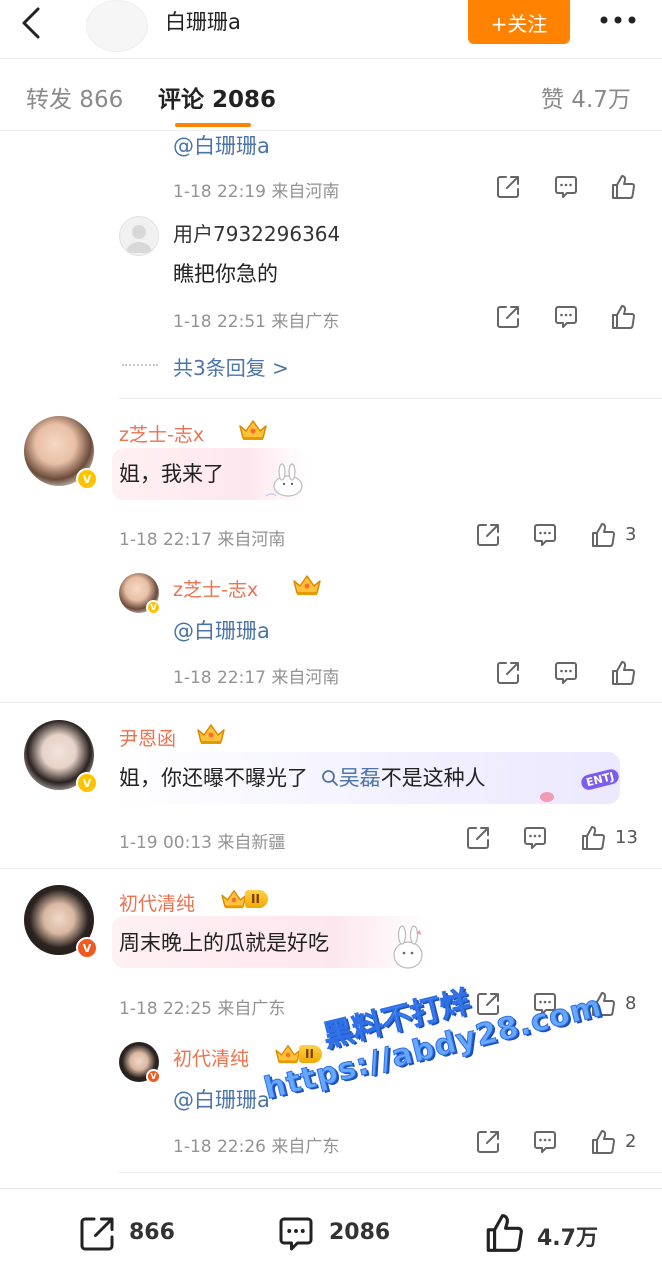 Image resolution: width=662 pixels, height=1281 pixels. Describe the element at coordinates (157, 902) in the screenshot. I see `comment-username: 初代清纯` at that location.